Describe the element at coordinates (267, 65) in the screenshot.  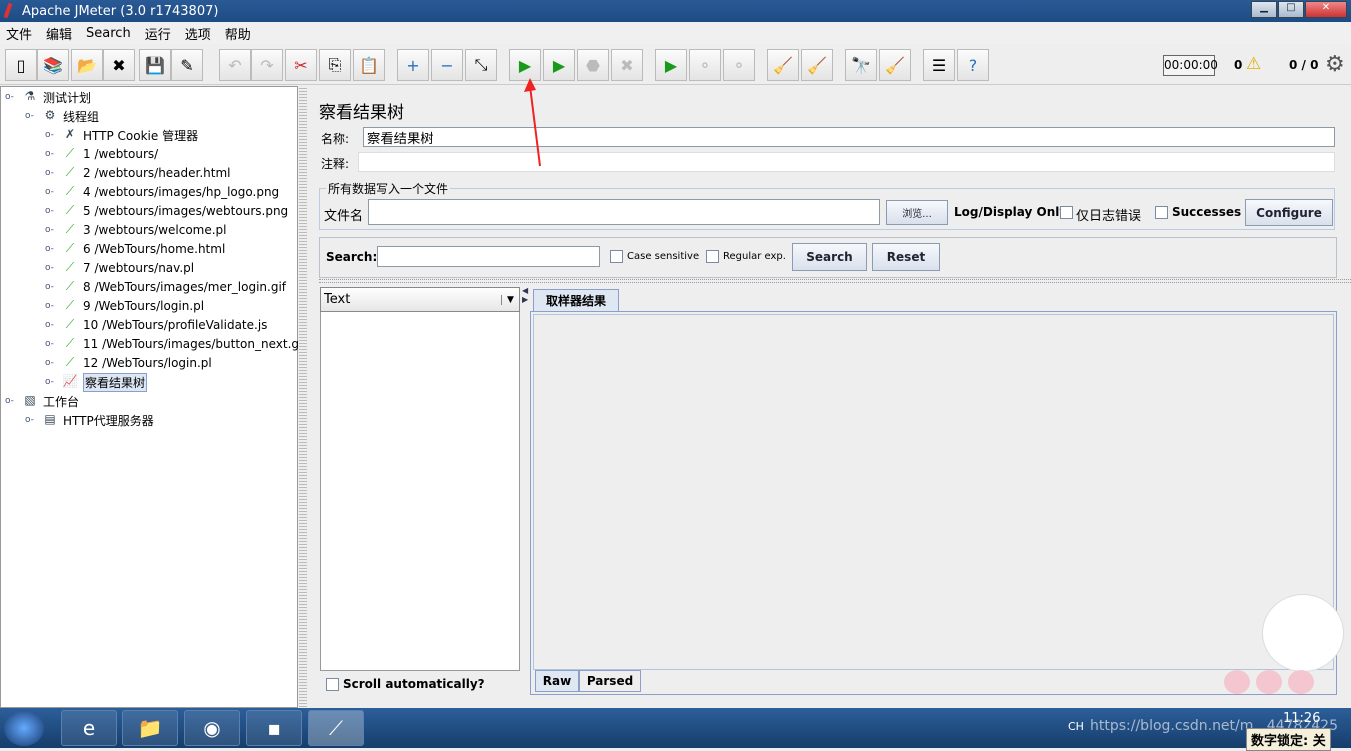
I see `redo-button: ↷` at that location.